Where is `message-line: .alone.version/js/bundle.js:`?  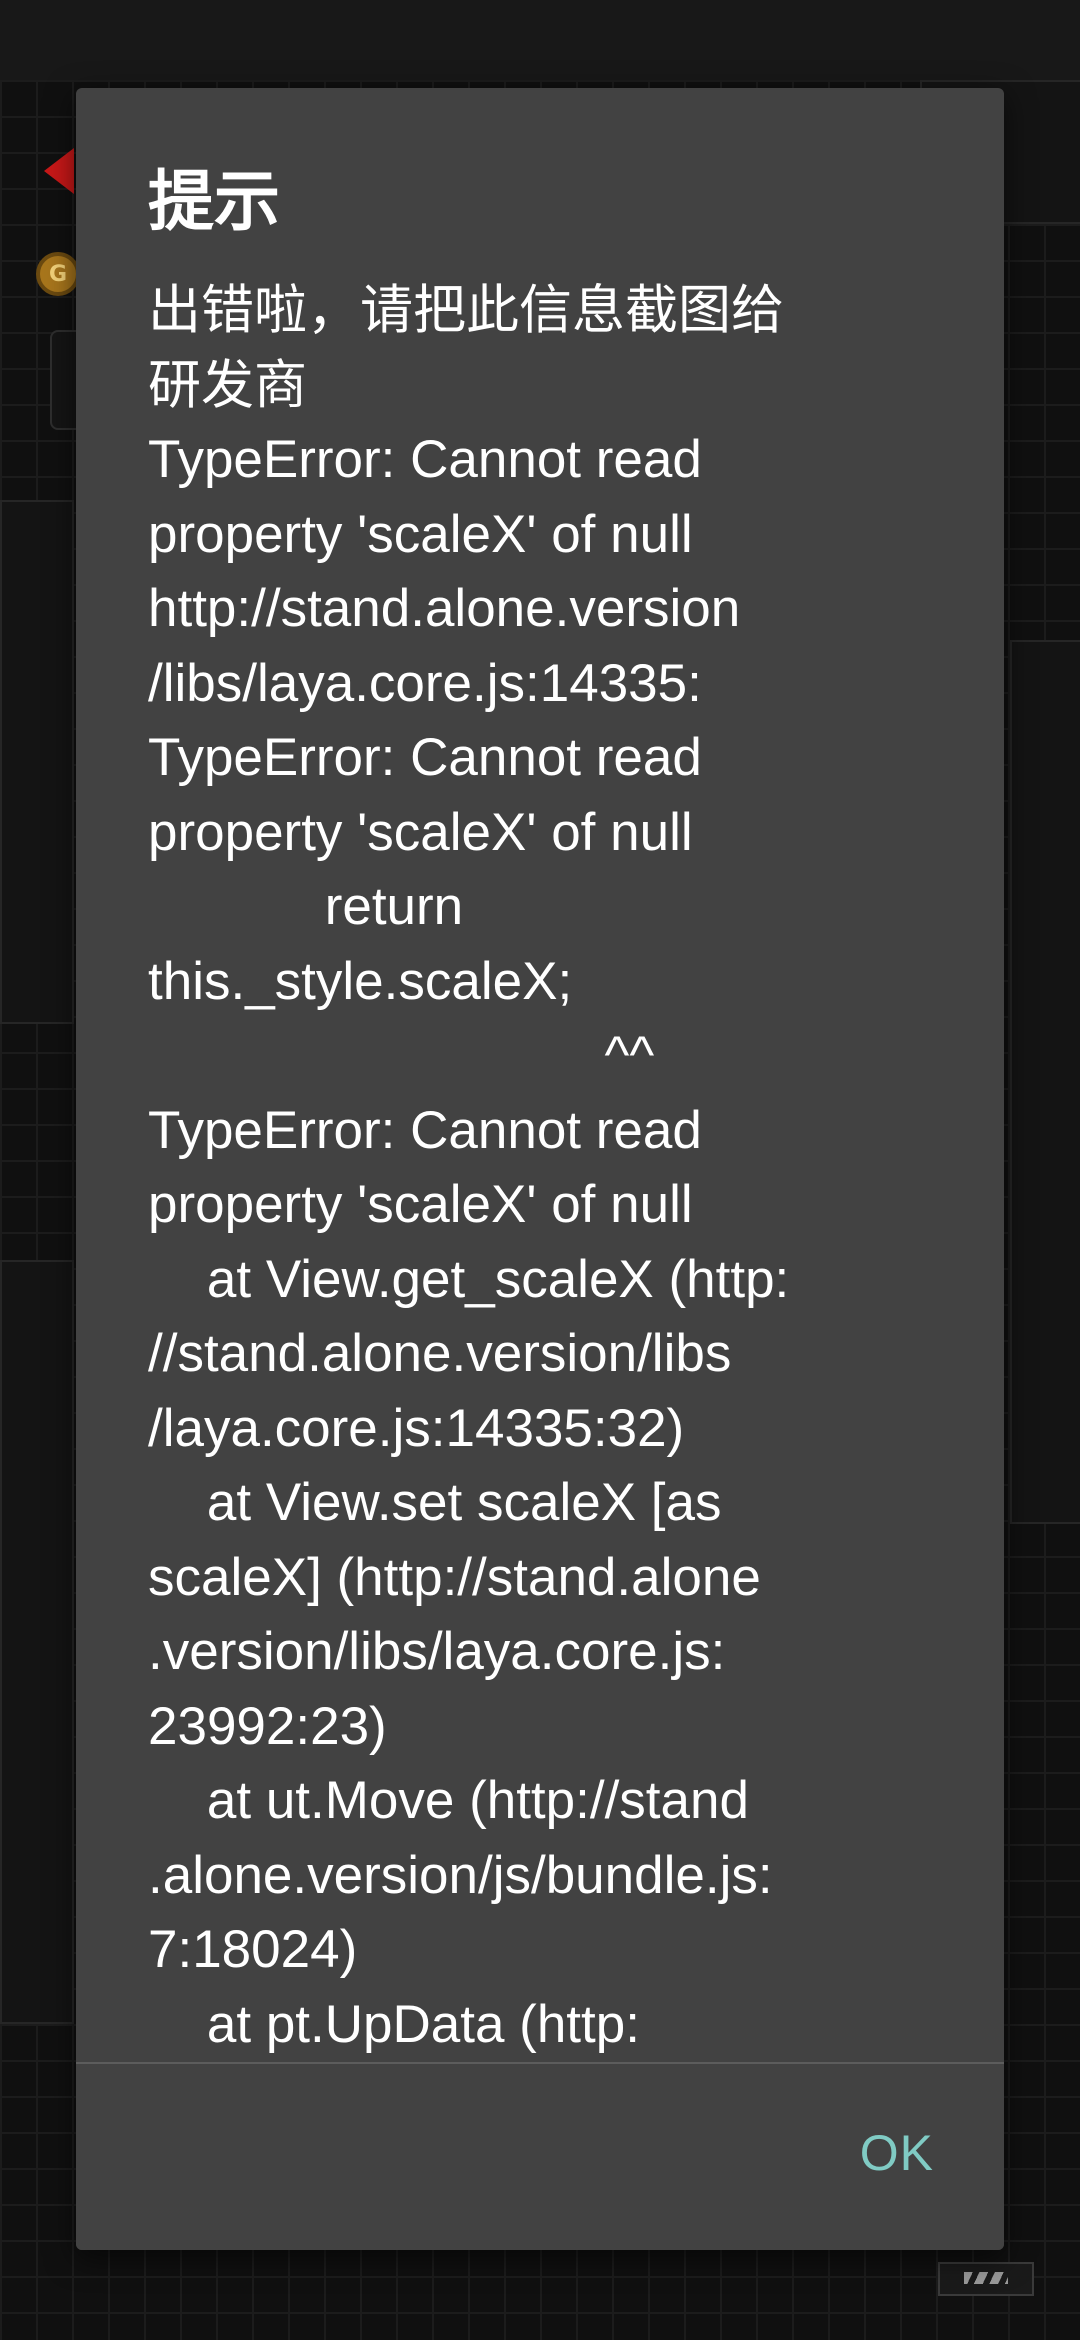
message-line: .alone.version/js/bundle.js: is located at coordinates (460, 1875).